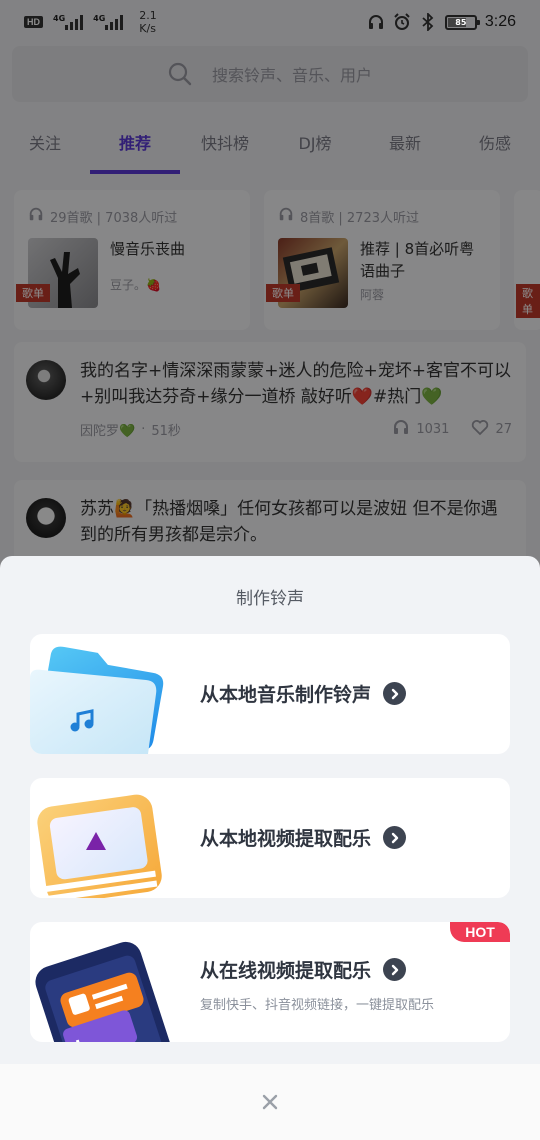 This screenshot has height=1140, width=540. I want to click on option-subtitle: 复制快手、抖音视频链接，一键提取配乐, so click(317, 1005).